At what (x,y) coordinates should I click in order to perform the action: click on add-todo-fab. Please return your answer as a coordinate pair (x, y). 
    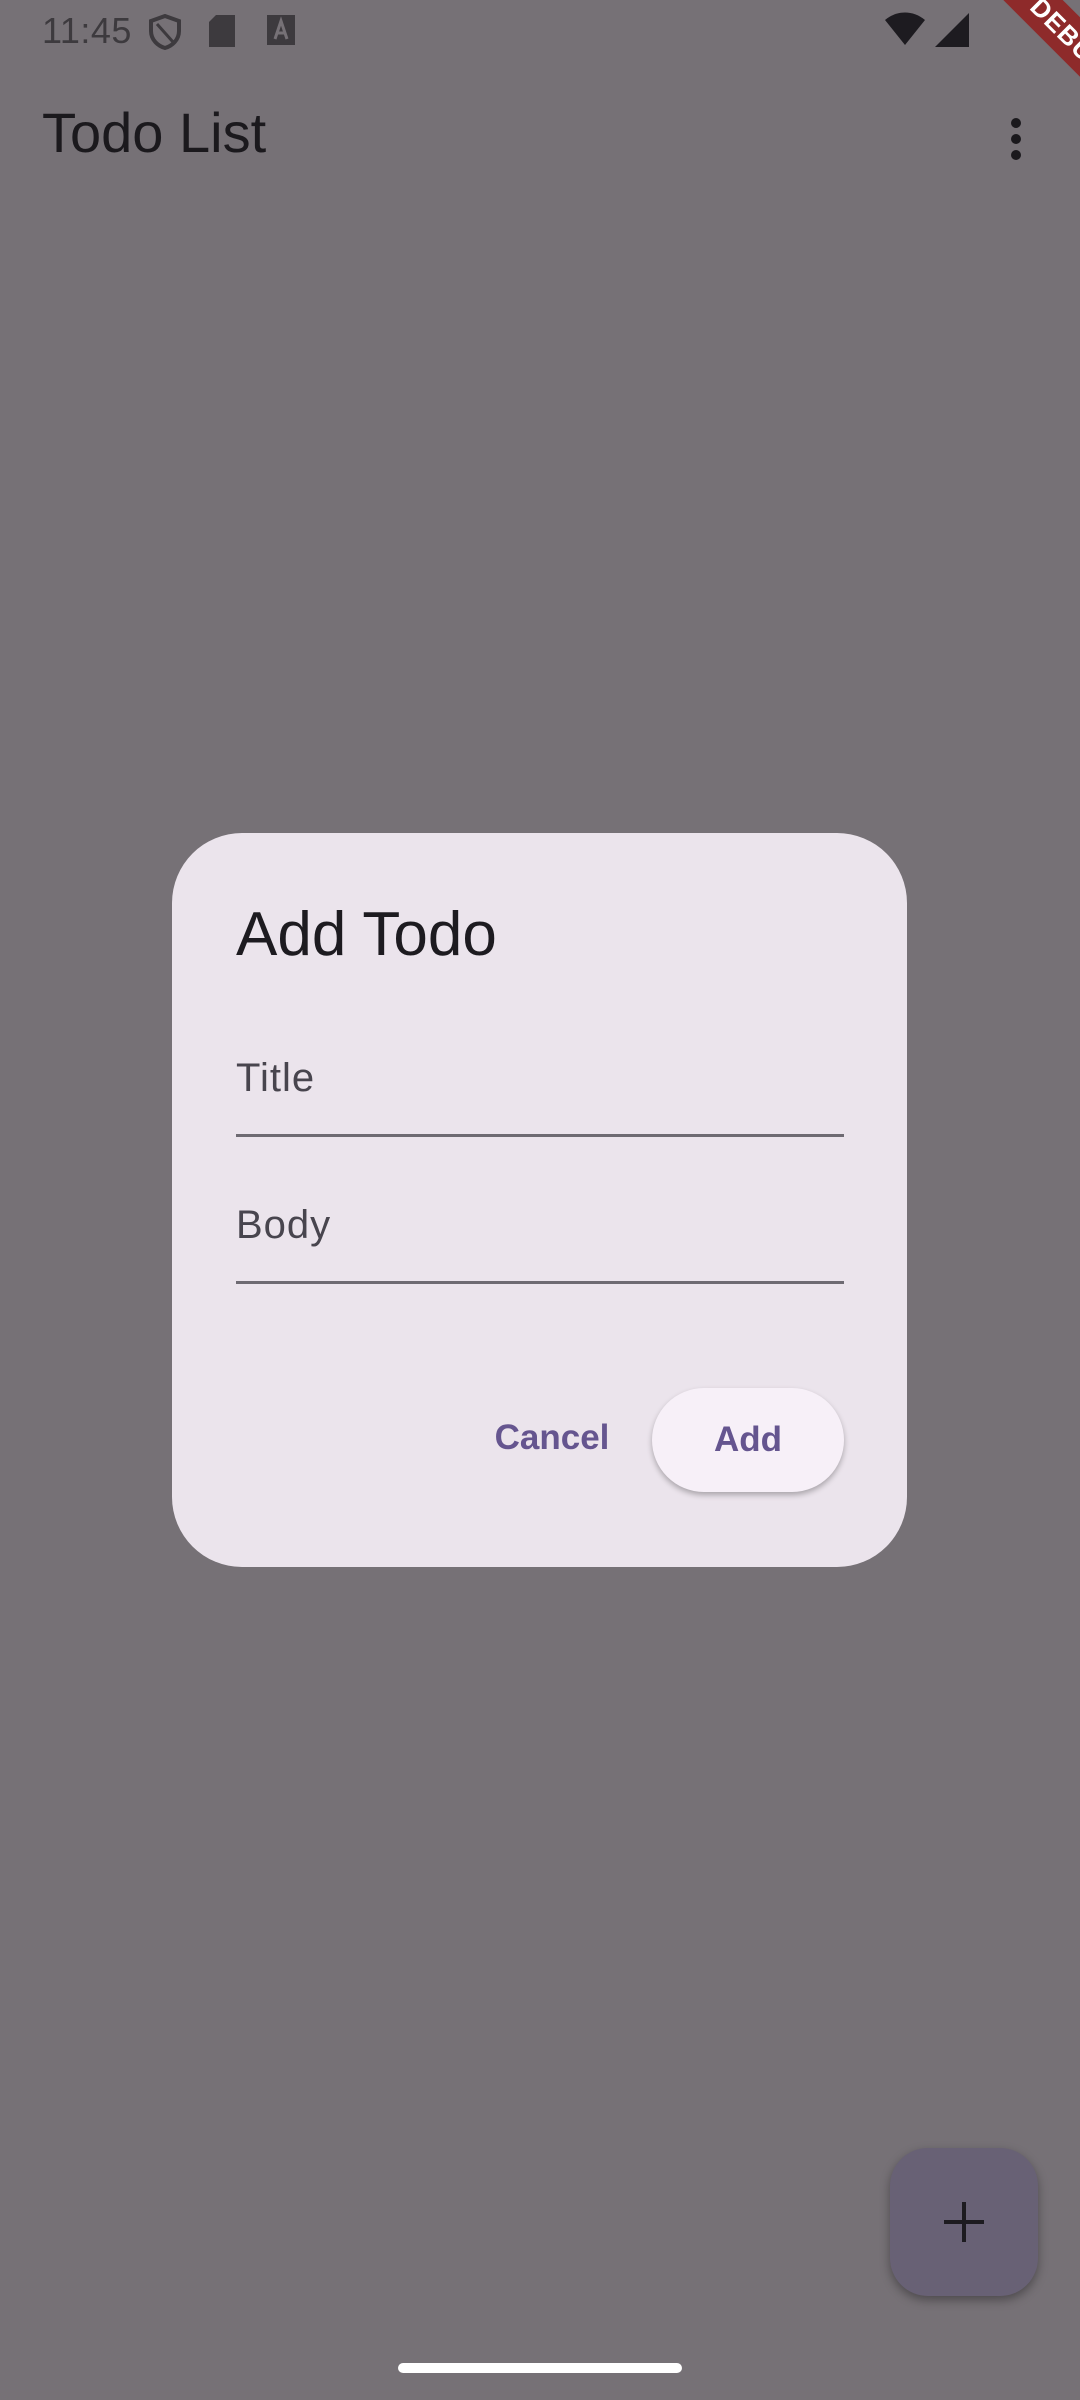
    Looking at the image, I should click on (964, 2222).